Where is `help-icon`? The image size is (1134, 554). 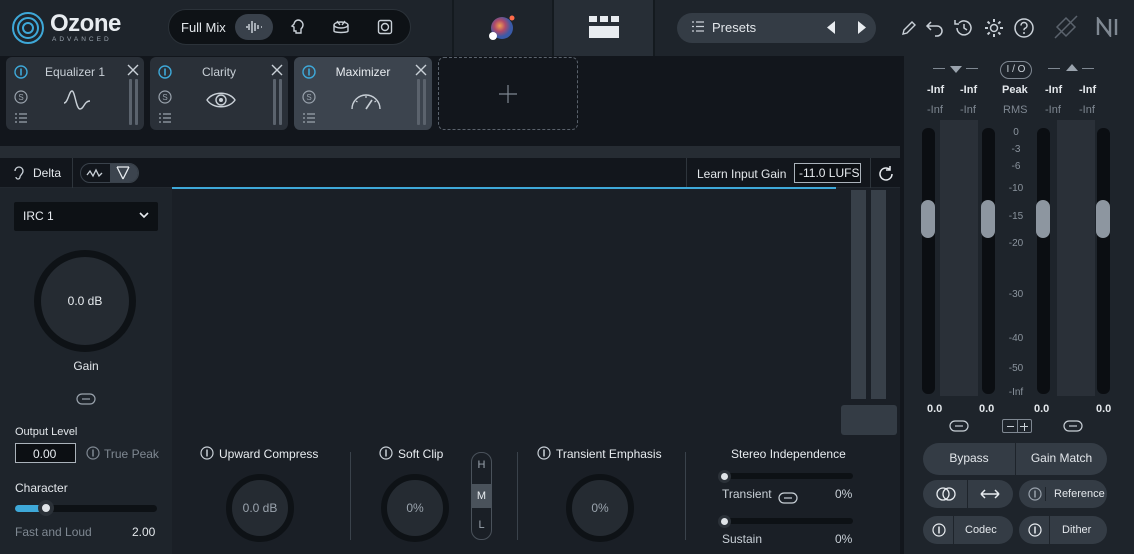 help-icon is located at coordinates (1024, 28).